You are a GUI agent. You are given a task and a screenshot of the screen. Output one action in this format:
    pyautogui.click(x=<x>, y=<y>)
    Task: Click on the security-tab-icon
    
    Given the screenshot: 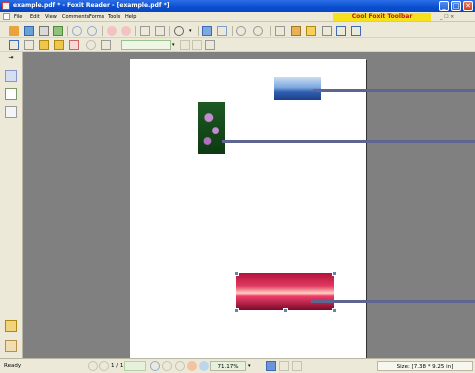 What is the action you would take?
    pyautogui.click(x=11, y=346)
    